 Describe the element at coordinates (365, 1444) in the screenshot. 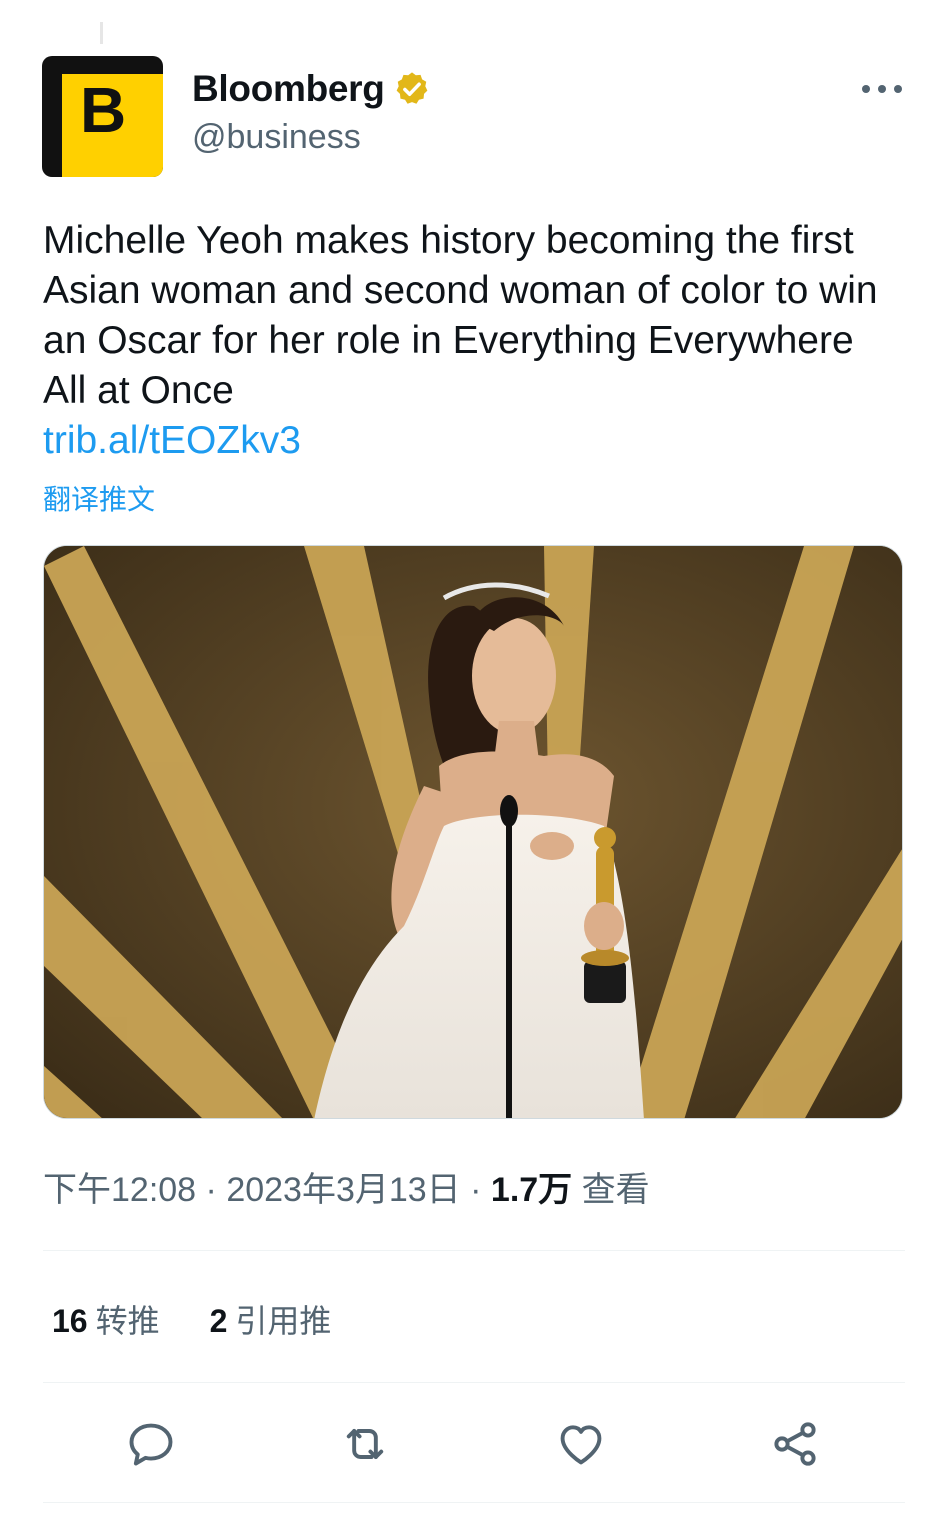

I see `retweet-icon` at that location.